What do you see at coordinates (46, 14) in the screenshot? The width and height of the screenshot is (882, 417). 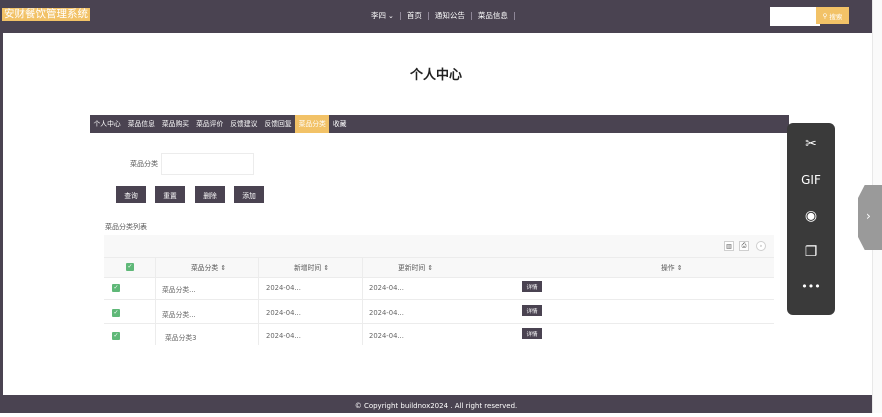 I see `site-brand: 安财餐饮管理系统` at bounding box center [46, 14].